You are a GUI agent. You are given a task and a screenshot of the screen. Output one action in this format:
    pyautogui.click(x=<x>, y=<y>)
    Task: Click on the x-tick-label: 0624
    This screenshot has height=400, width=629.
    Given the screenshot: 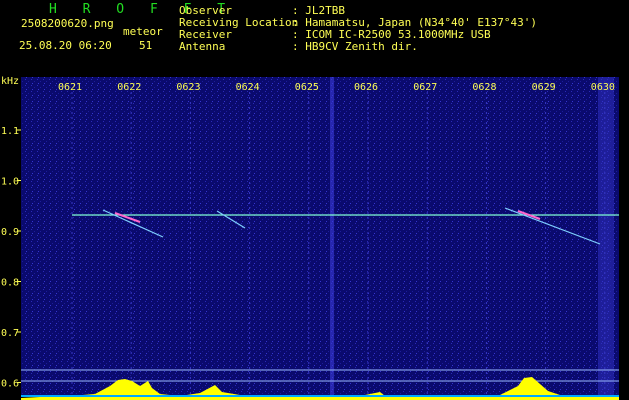 What is the action you would take?
    pyautogui.click(x=248, y=87)
    